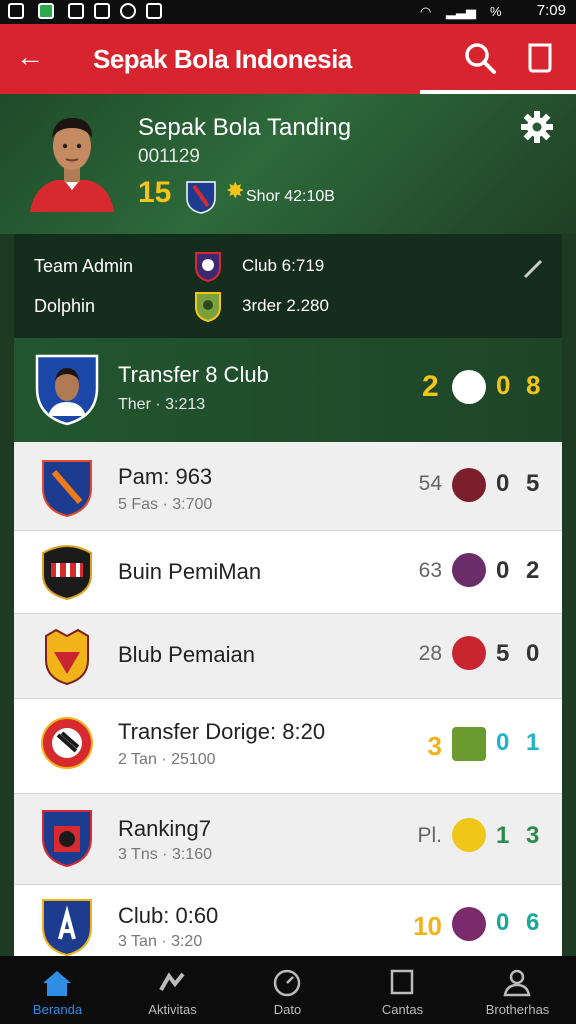  What do you see at coordinates (533, 570) in the screenshot?
I see `item-score-2: 2` at bounding box center [533, 570].